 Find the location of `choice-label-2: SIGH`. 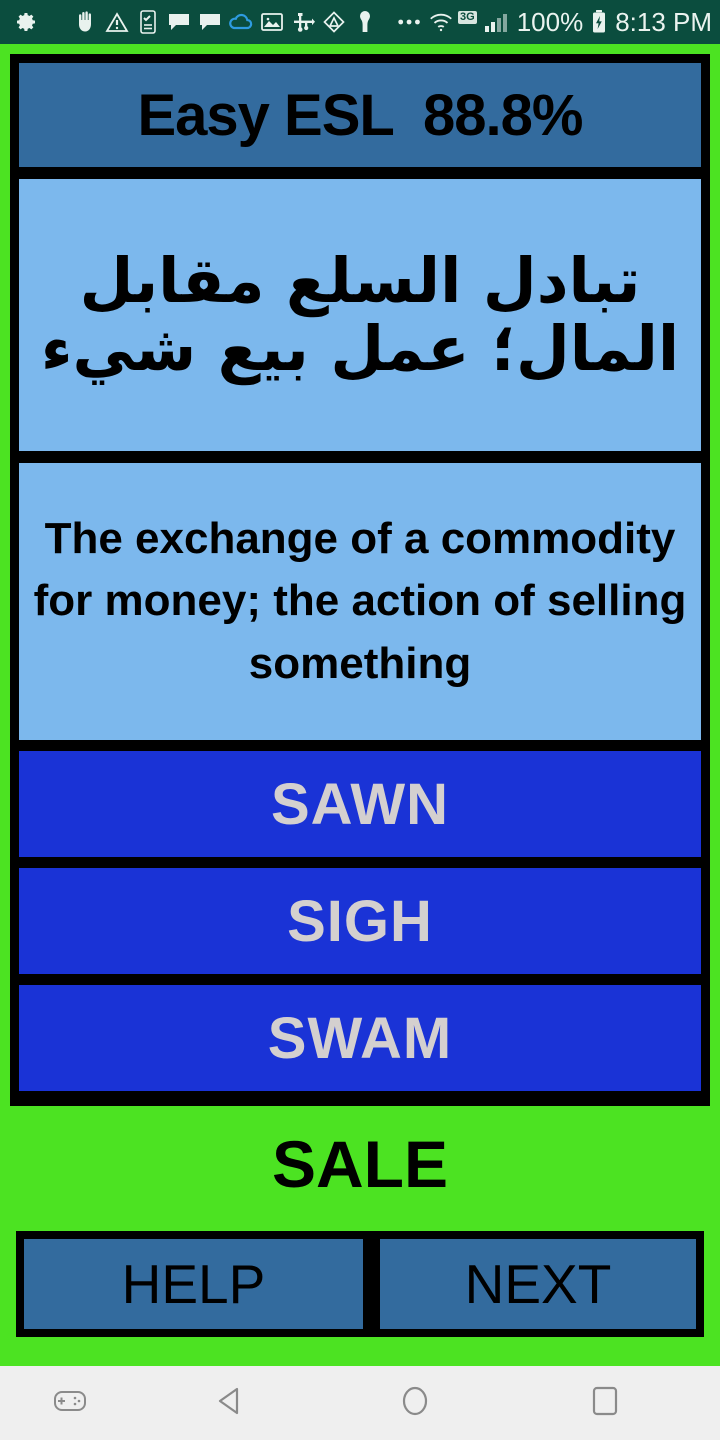

choice-label-2: SIGH is located at coordinates (360, 921).